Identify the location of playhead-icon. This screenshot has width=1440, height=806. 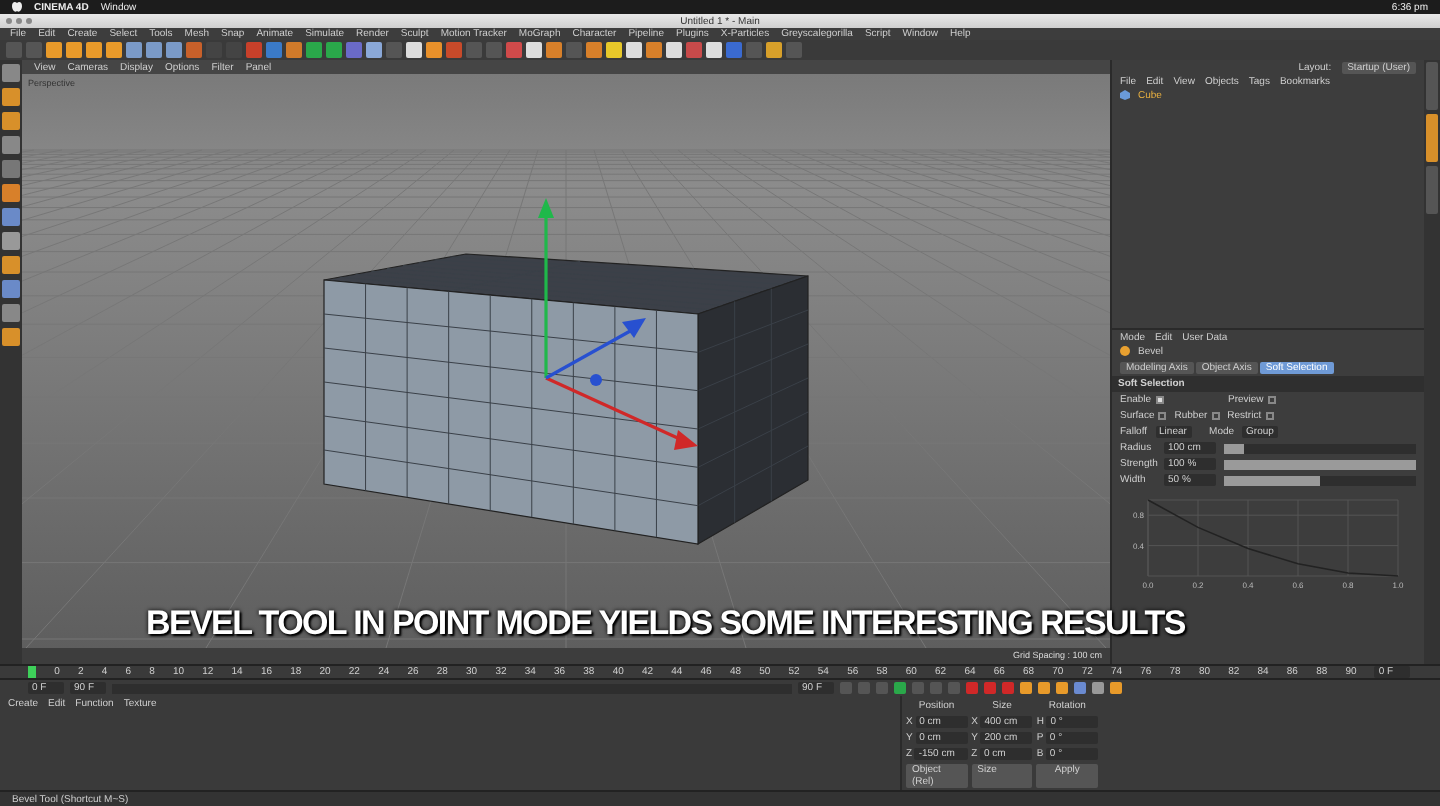
(32, 672).